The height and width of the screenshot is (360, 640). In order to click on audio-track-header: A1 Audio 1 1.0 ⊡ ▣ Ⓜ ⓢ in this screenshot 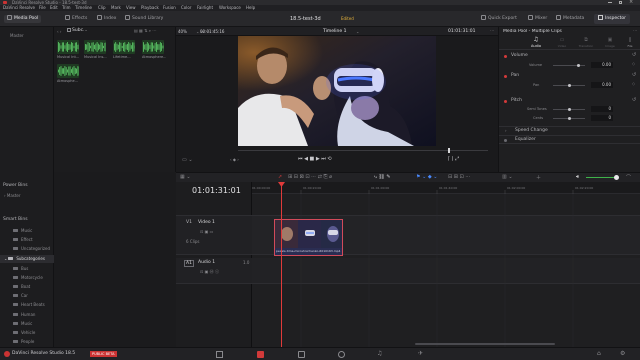, I will do `click(214, 271)`.